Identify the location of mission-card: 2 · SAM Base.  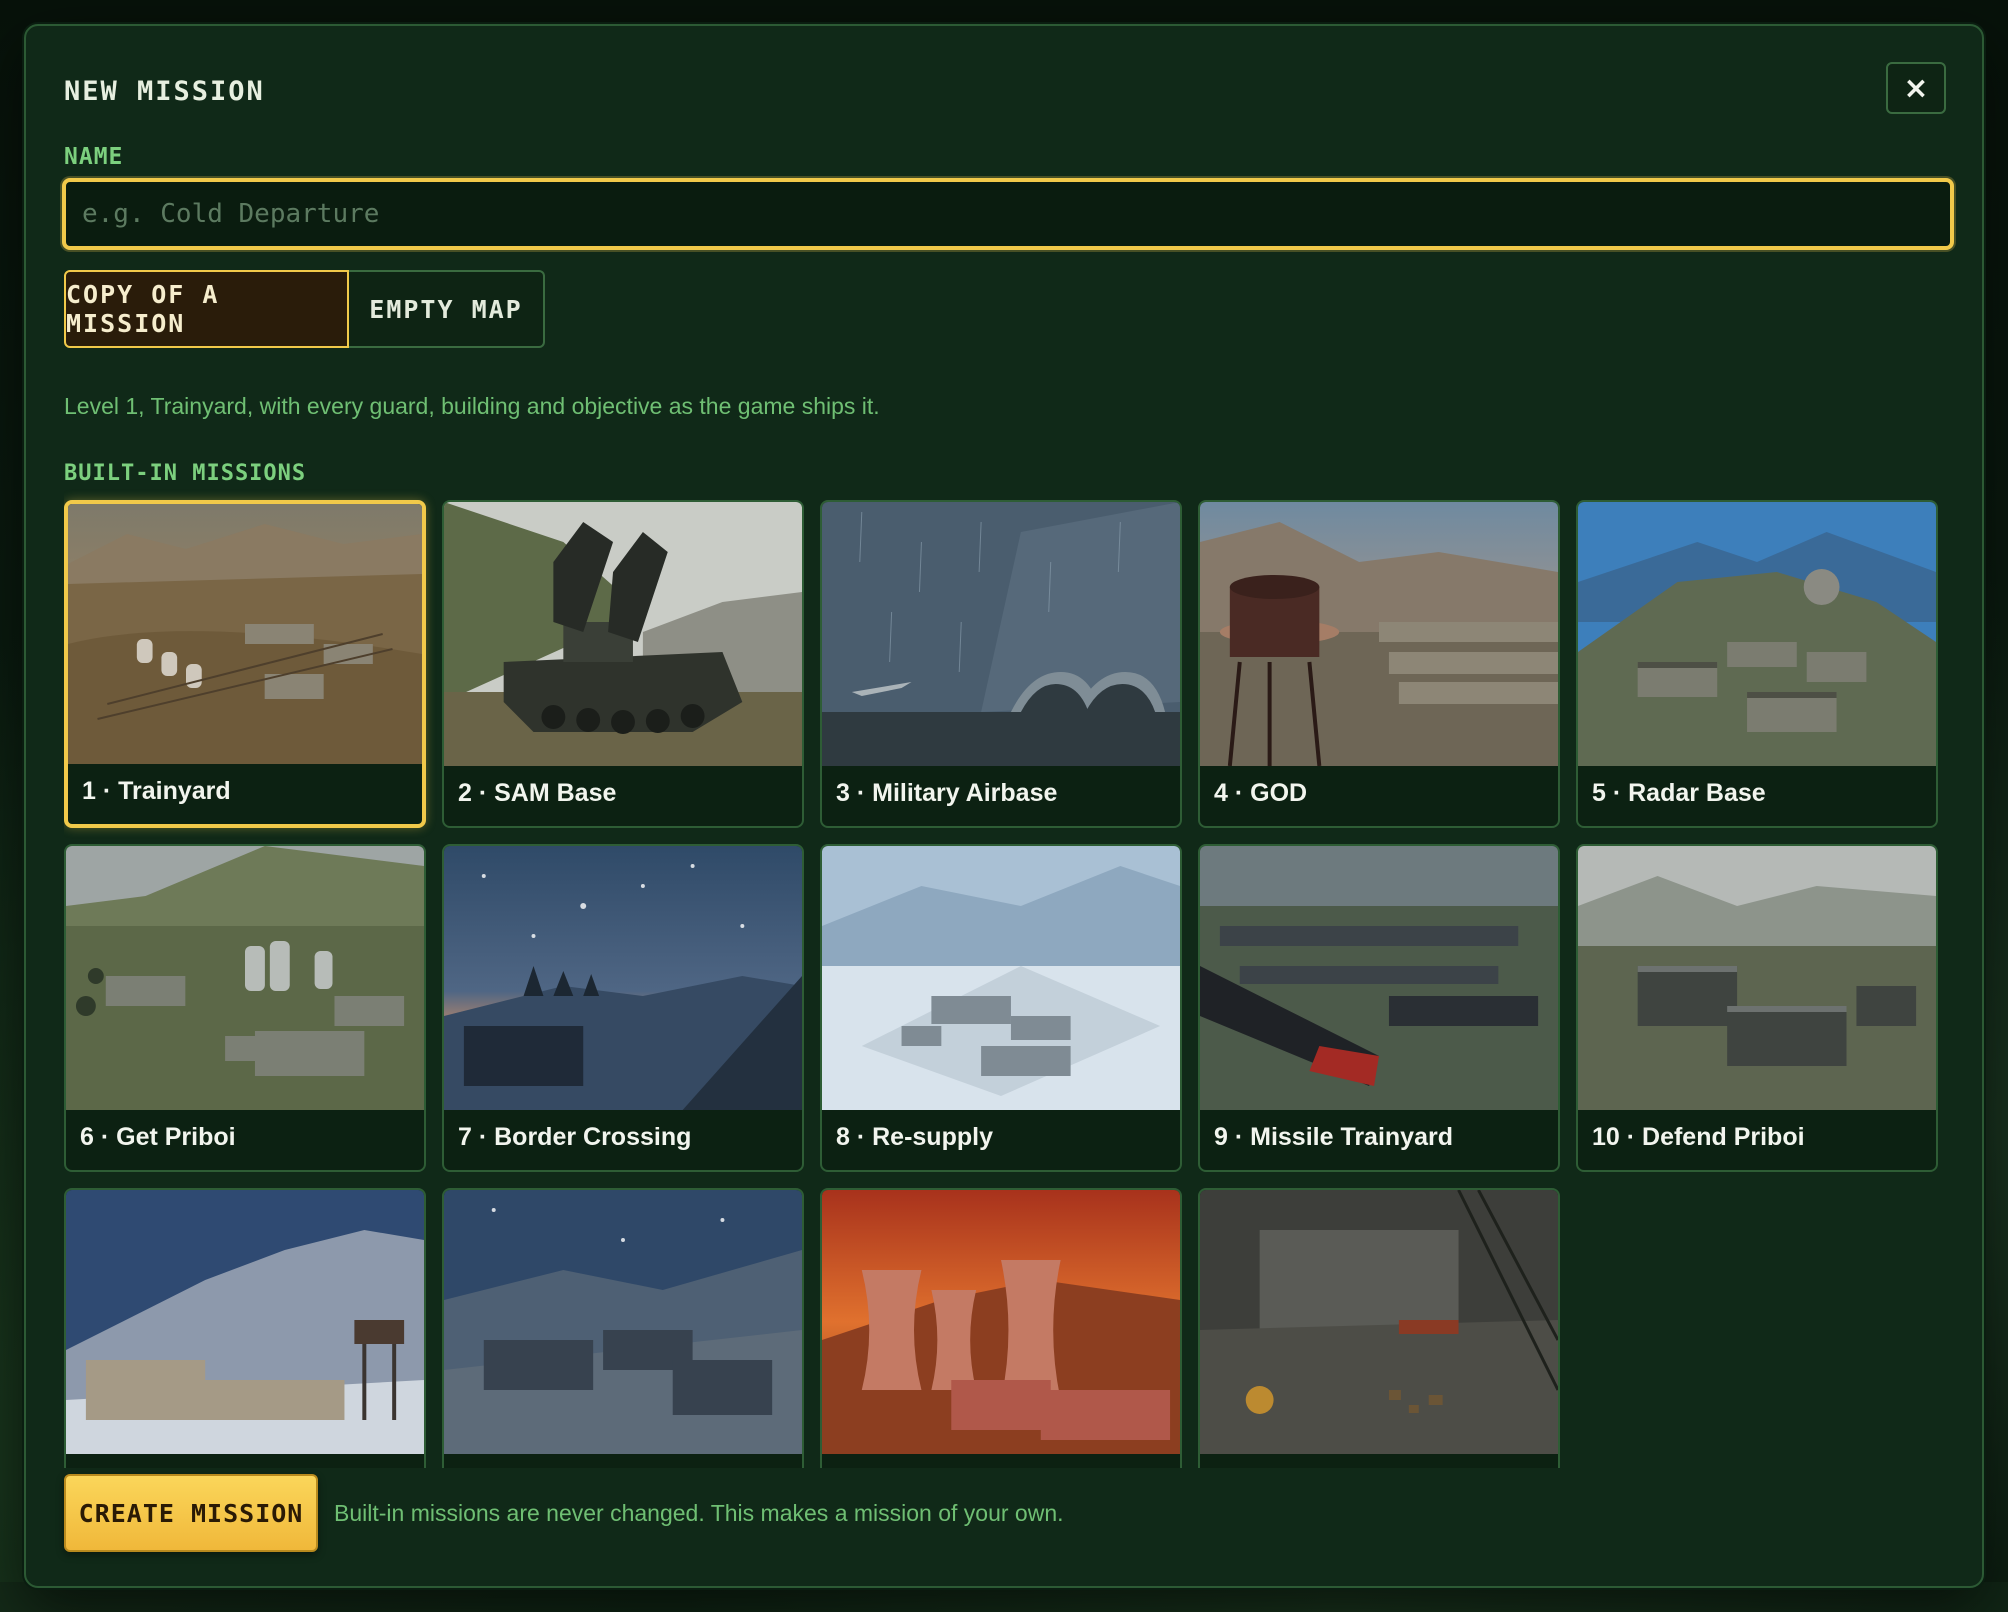
(623, 664).